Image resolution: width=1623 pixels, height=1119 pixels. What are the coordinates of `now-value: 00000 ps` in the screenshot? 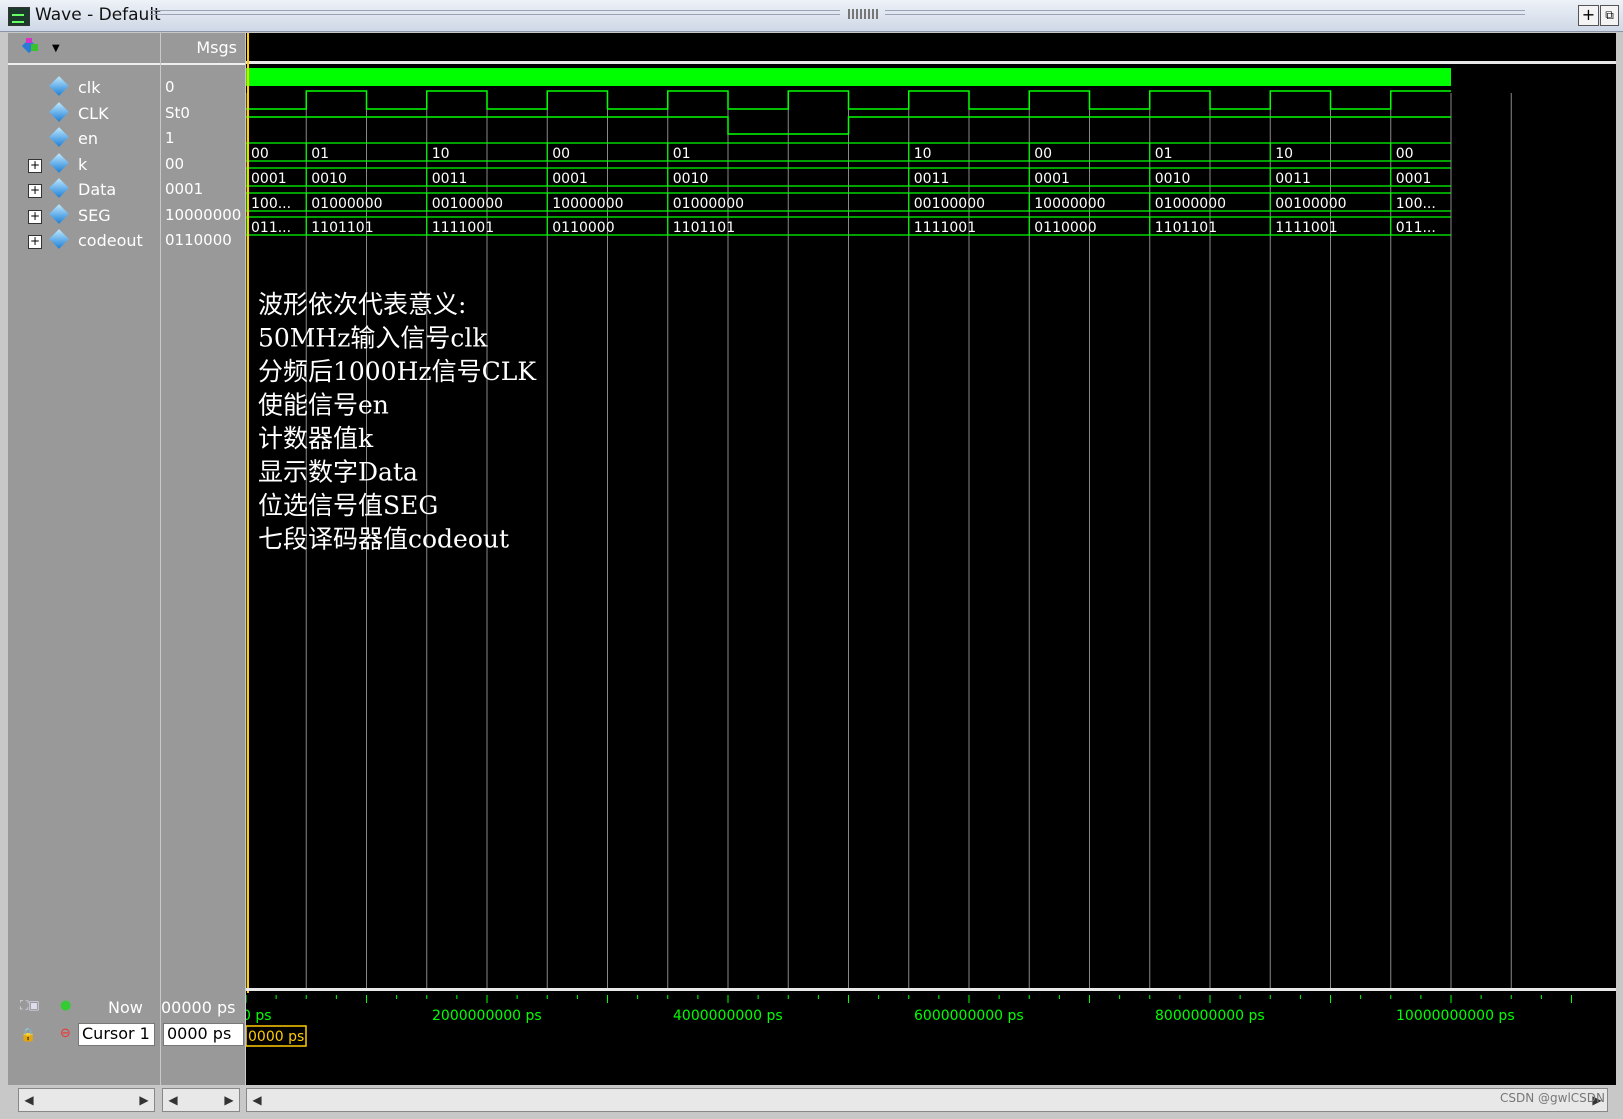 It's located at (198, 1007).